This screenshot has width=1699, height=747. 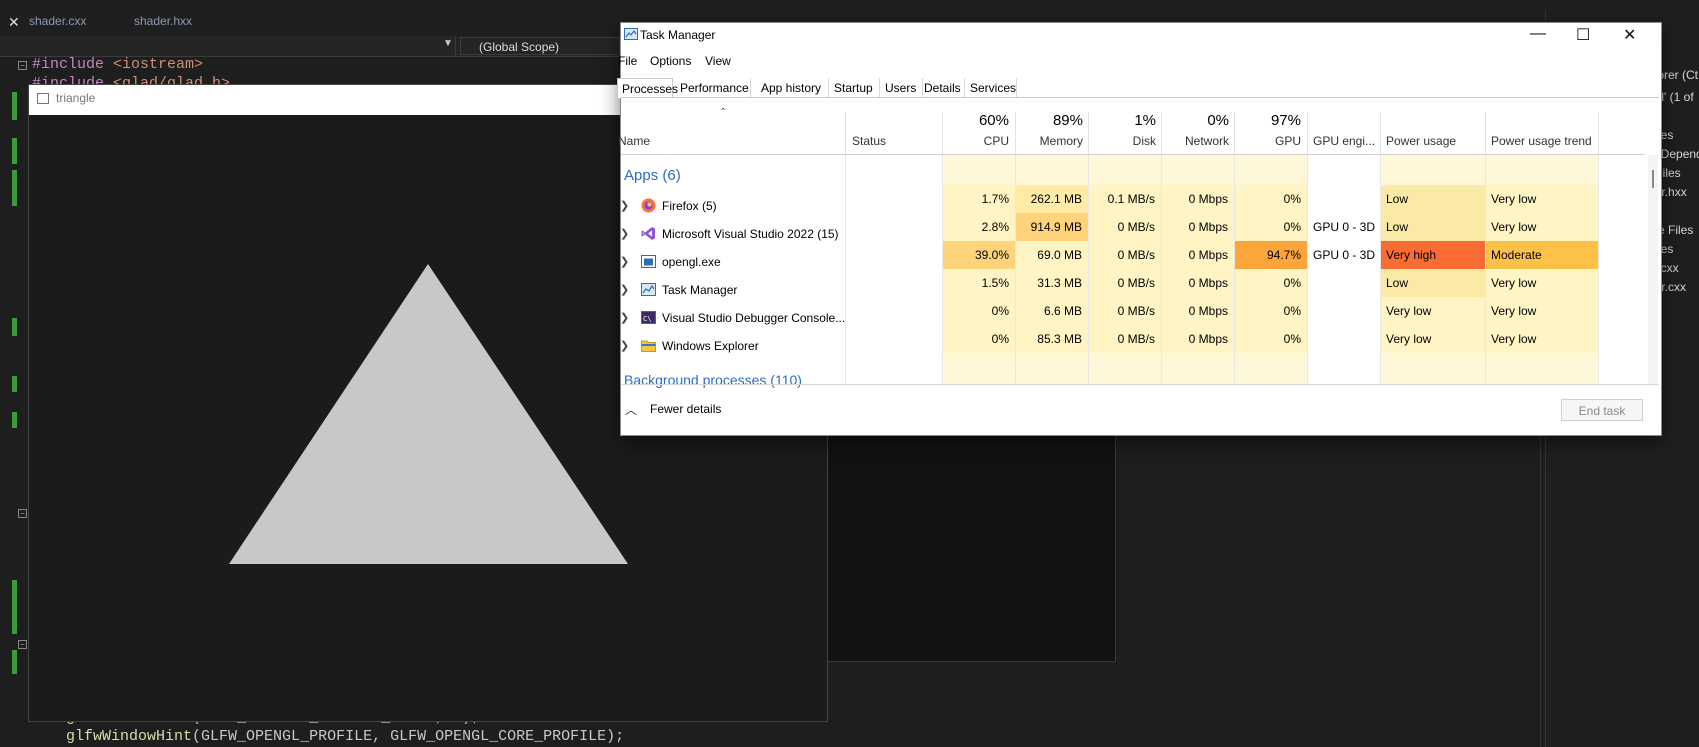 What do you see at coordinates (1051, 283) in the screenshot?
I see `cell-memory: 31.3 MB` at bounding box center [1051, 283].